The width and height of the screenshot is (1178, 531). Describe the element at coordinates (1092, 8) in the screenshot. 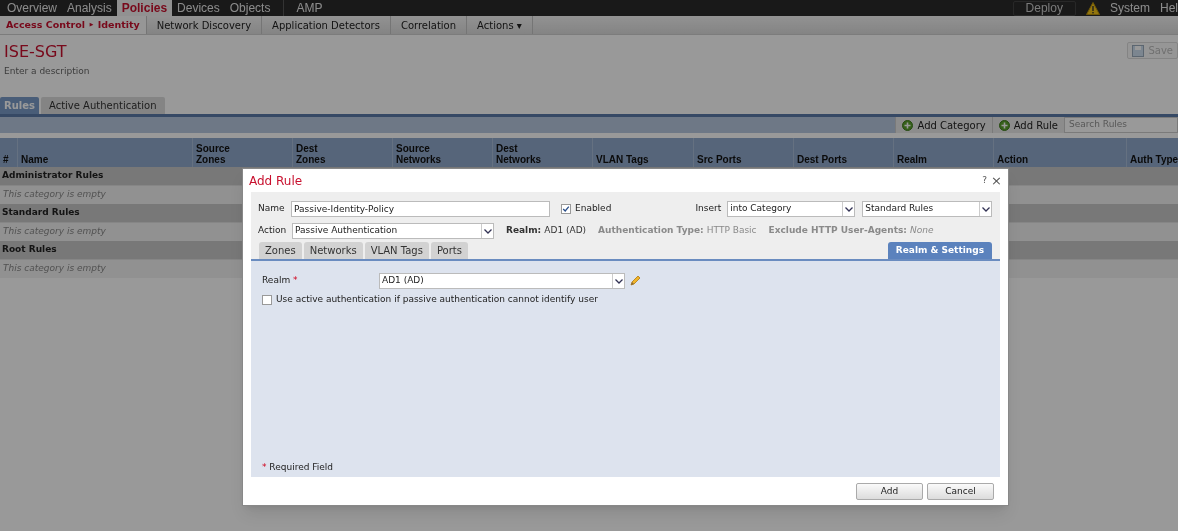

I see `warning-icon` at that location.